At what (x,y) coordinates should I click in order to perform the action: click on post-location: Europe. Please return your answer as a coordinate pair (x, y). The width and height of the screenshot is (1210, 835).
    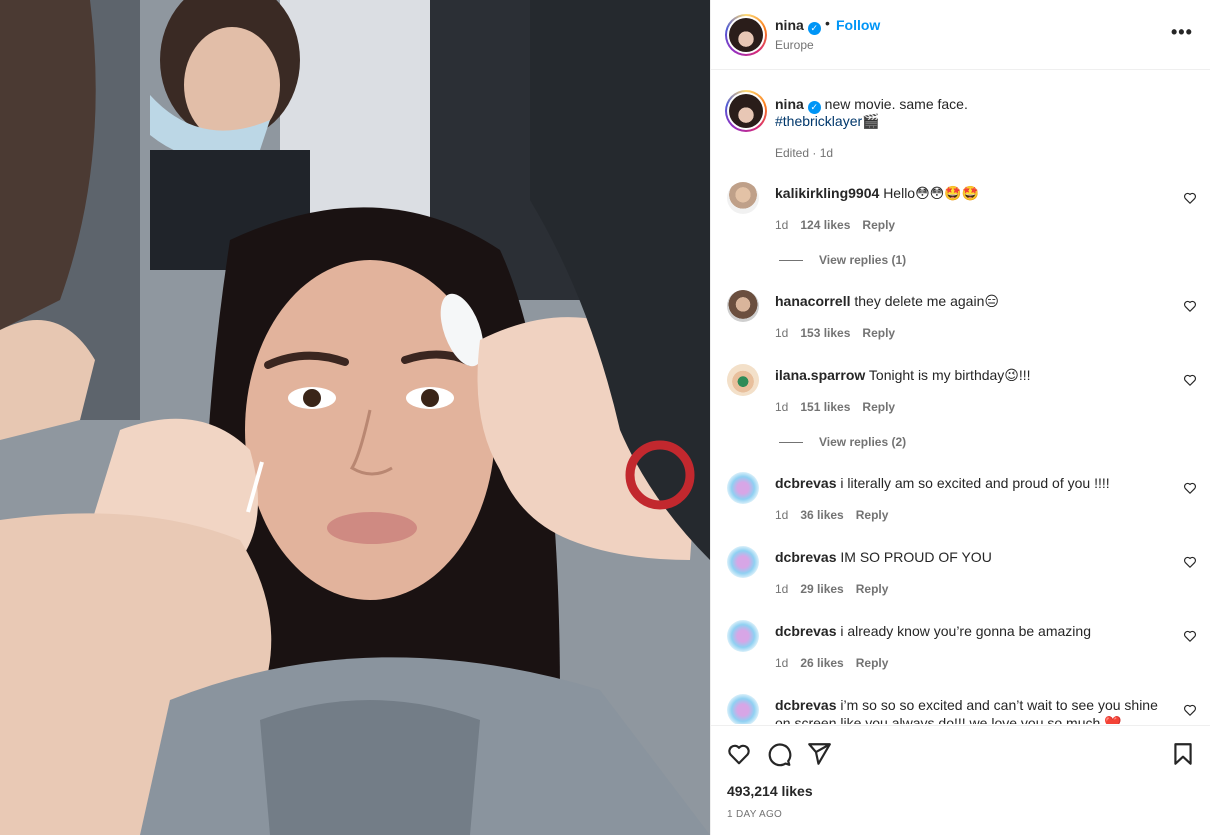
    Looking at the image, I should click on (794, 45).